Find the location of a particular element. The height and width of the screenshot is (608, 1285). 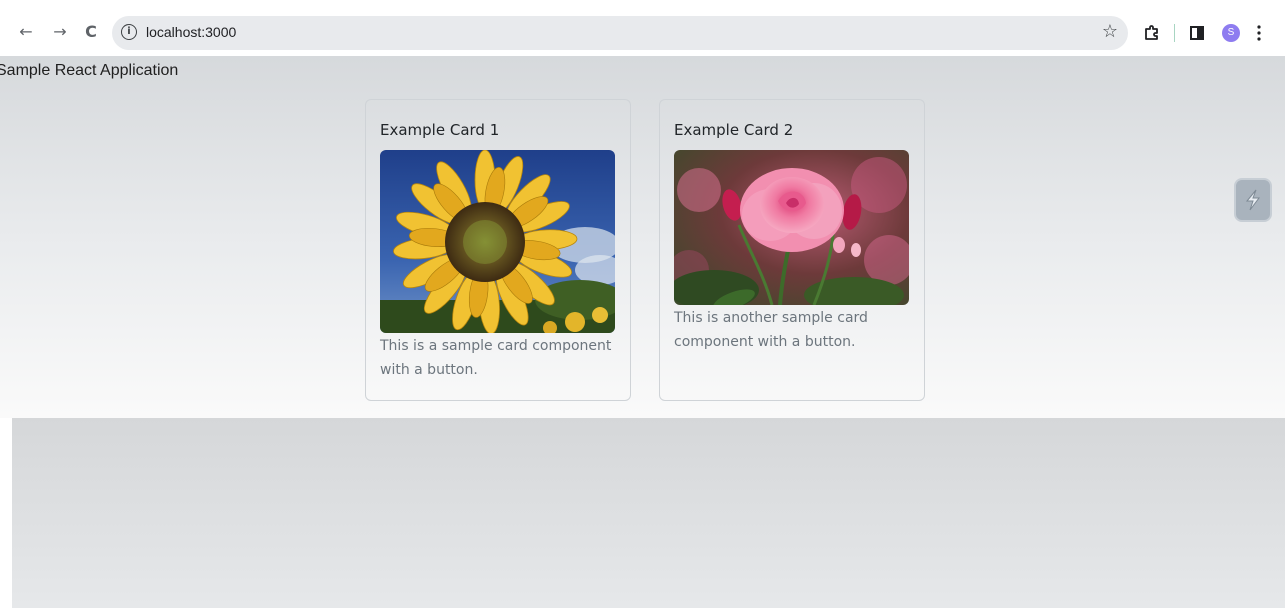

browser-toolbar: ← → C i localhost:3000 ☆ S is located at coordinates (642, 28).